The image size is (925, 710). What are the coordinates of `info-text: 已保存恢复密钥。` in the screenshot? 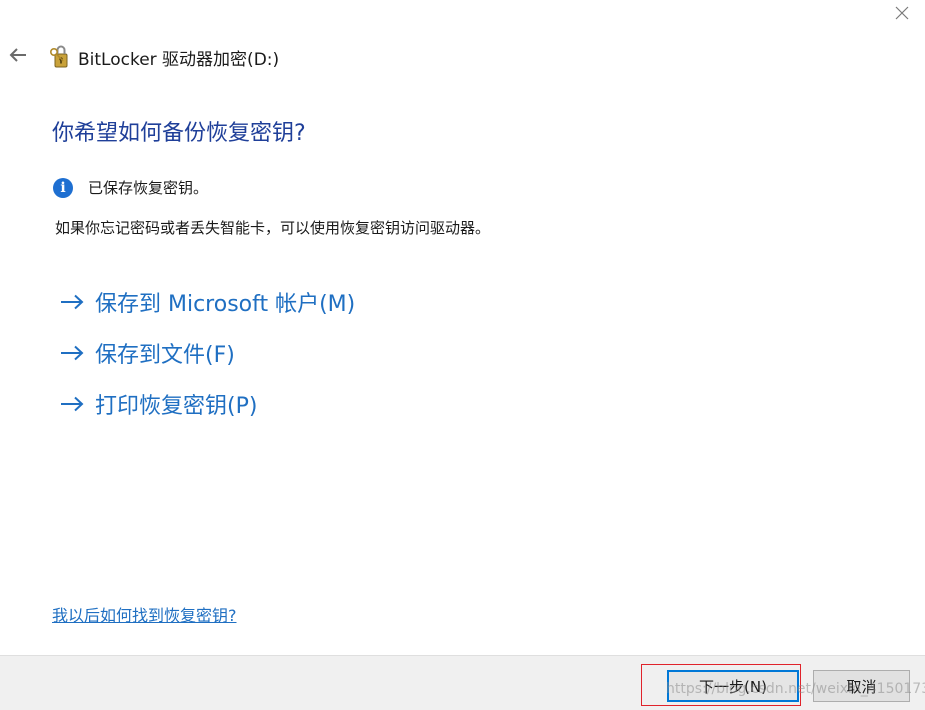 It's located at (148, 188).